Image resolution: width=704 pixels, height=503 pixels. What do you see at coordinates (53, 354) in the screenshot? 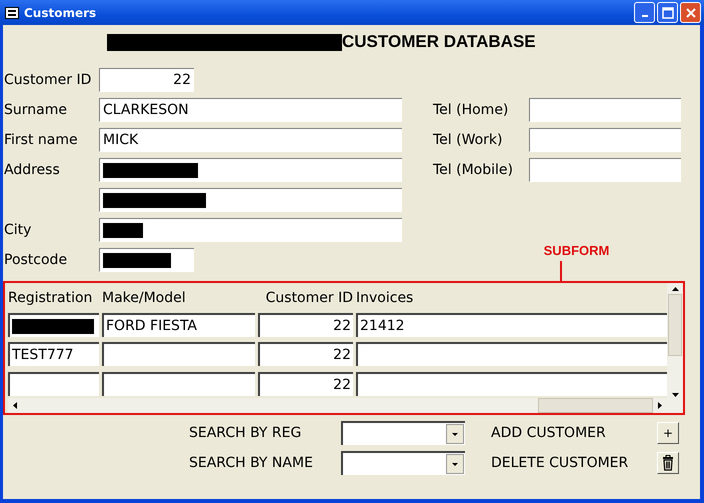
I see `table-cell: TEST777` at bounding box center [53, 354].